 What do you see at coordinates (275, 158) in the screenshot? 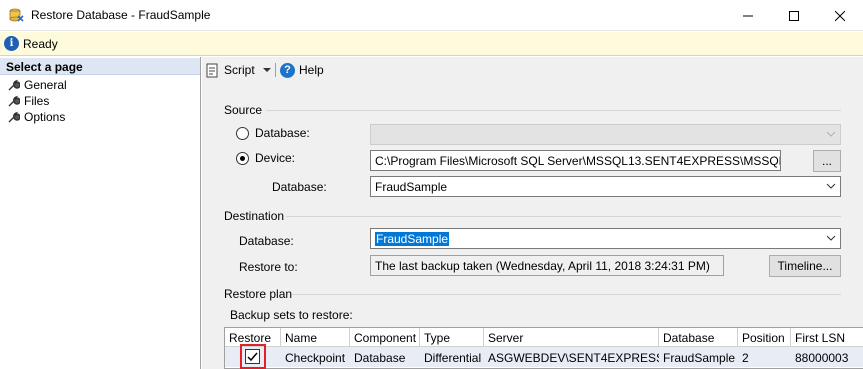
I see `device-radio-label: Device:` at bounding box center [275, 158].